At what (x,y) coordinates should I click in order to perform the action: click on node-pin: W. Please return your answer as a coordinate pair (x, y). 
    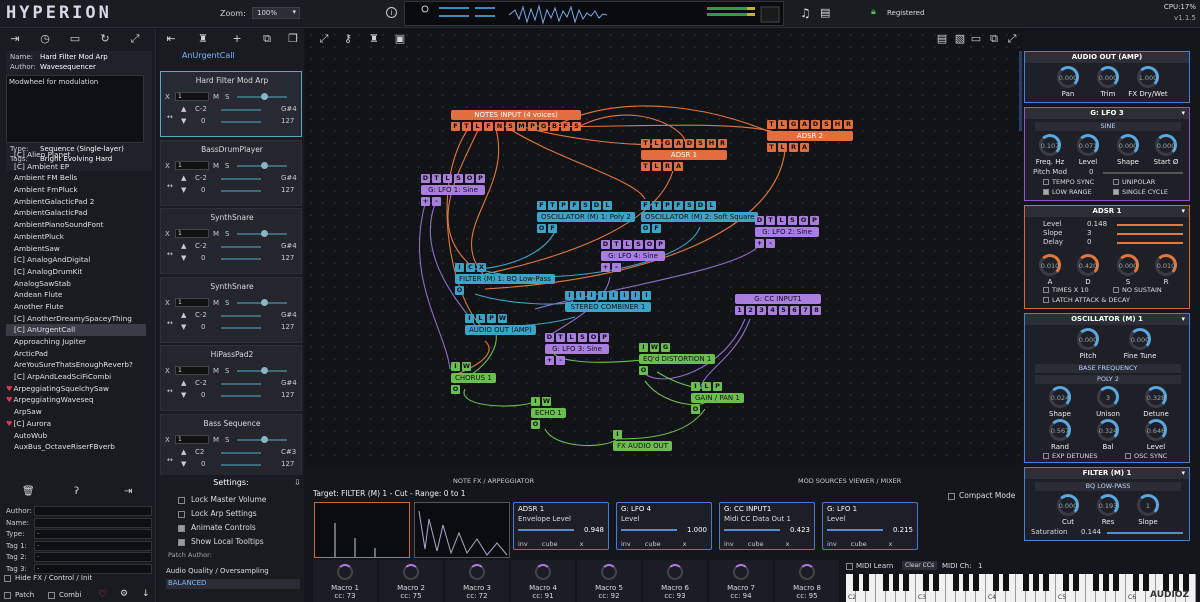
    Looking at the image, I should click on (502, 318).